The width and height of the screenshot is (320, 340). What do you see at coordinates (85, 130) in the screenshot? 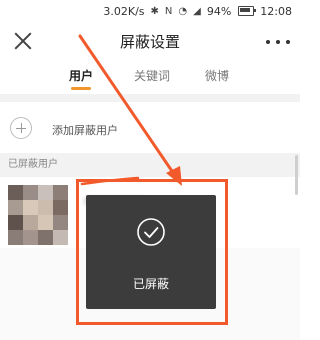
I see `add-blocked-user-label: 添加屏蔽用户` at bounding box center [85, 130].